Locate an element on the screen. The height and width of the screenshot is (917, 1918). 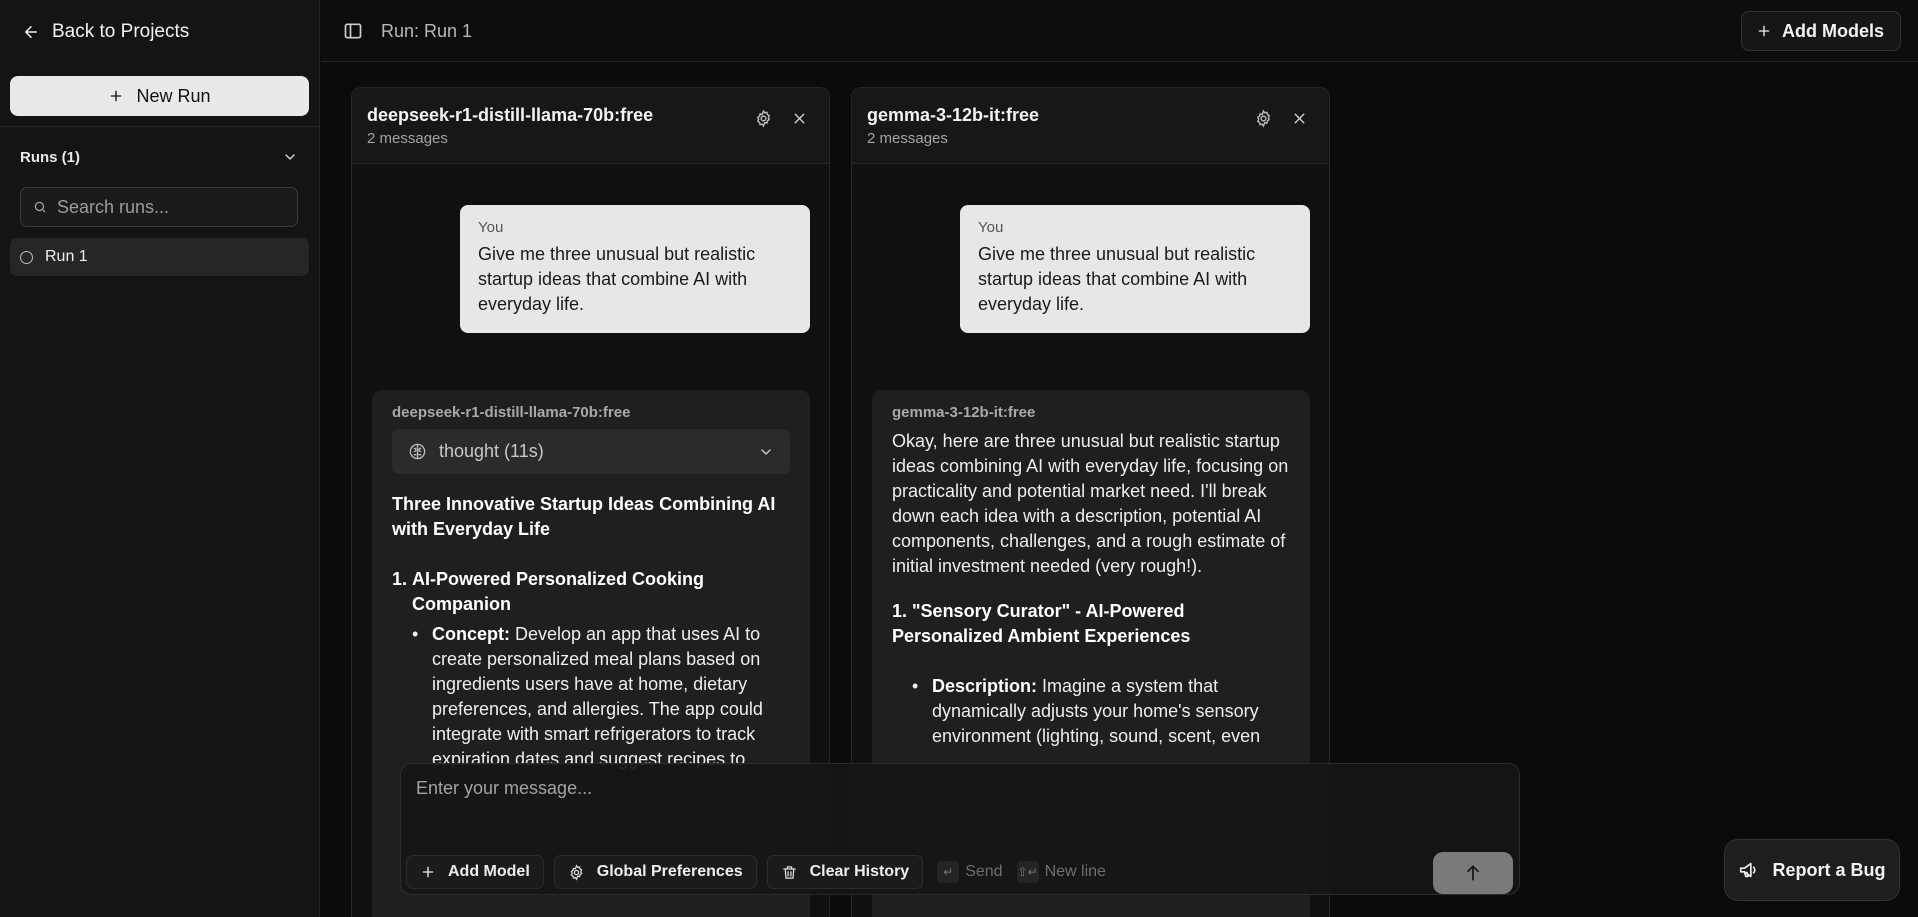
add-models-button: Add Models is located at coordinates (1821, 31).